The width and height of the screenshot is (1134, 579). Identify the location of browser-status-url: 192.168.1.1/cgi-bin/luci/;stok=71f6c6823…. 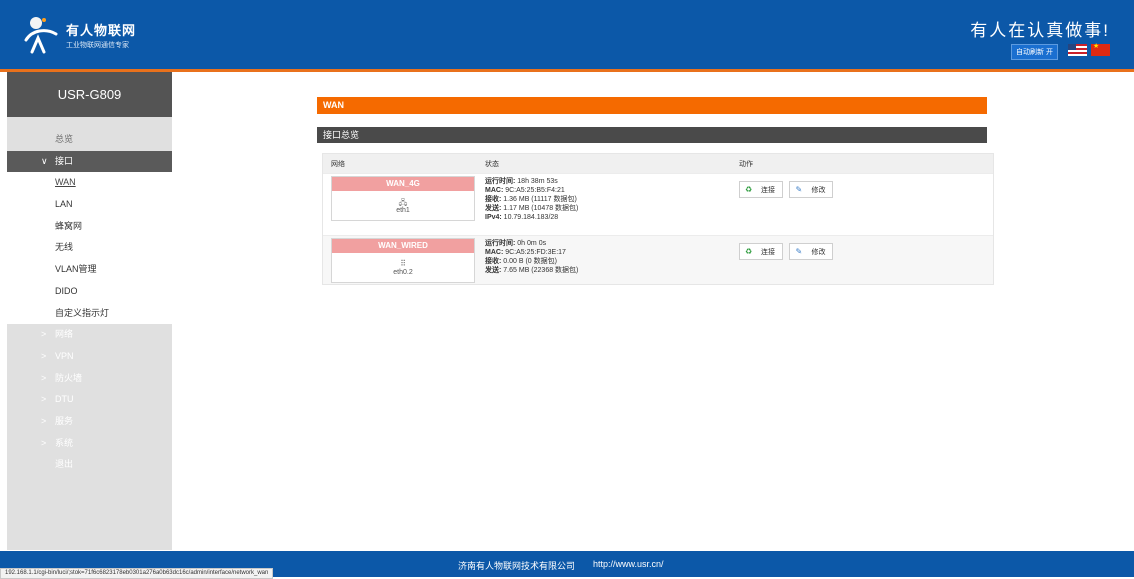
(137, 573).